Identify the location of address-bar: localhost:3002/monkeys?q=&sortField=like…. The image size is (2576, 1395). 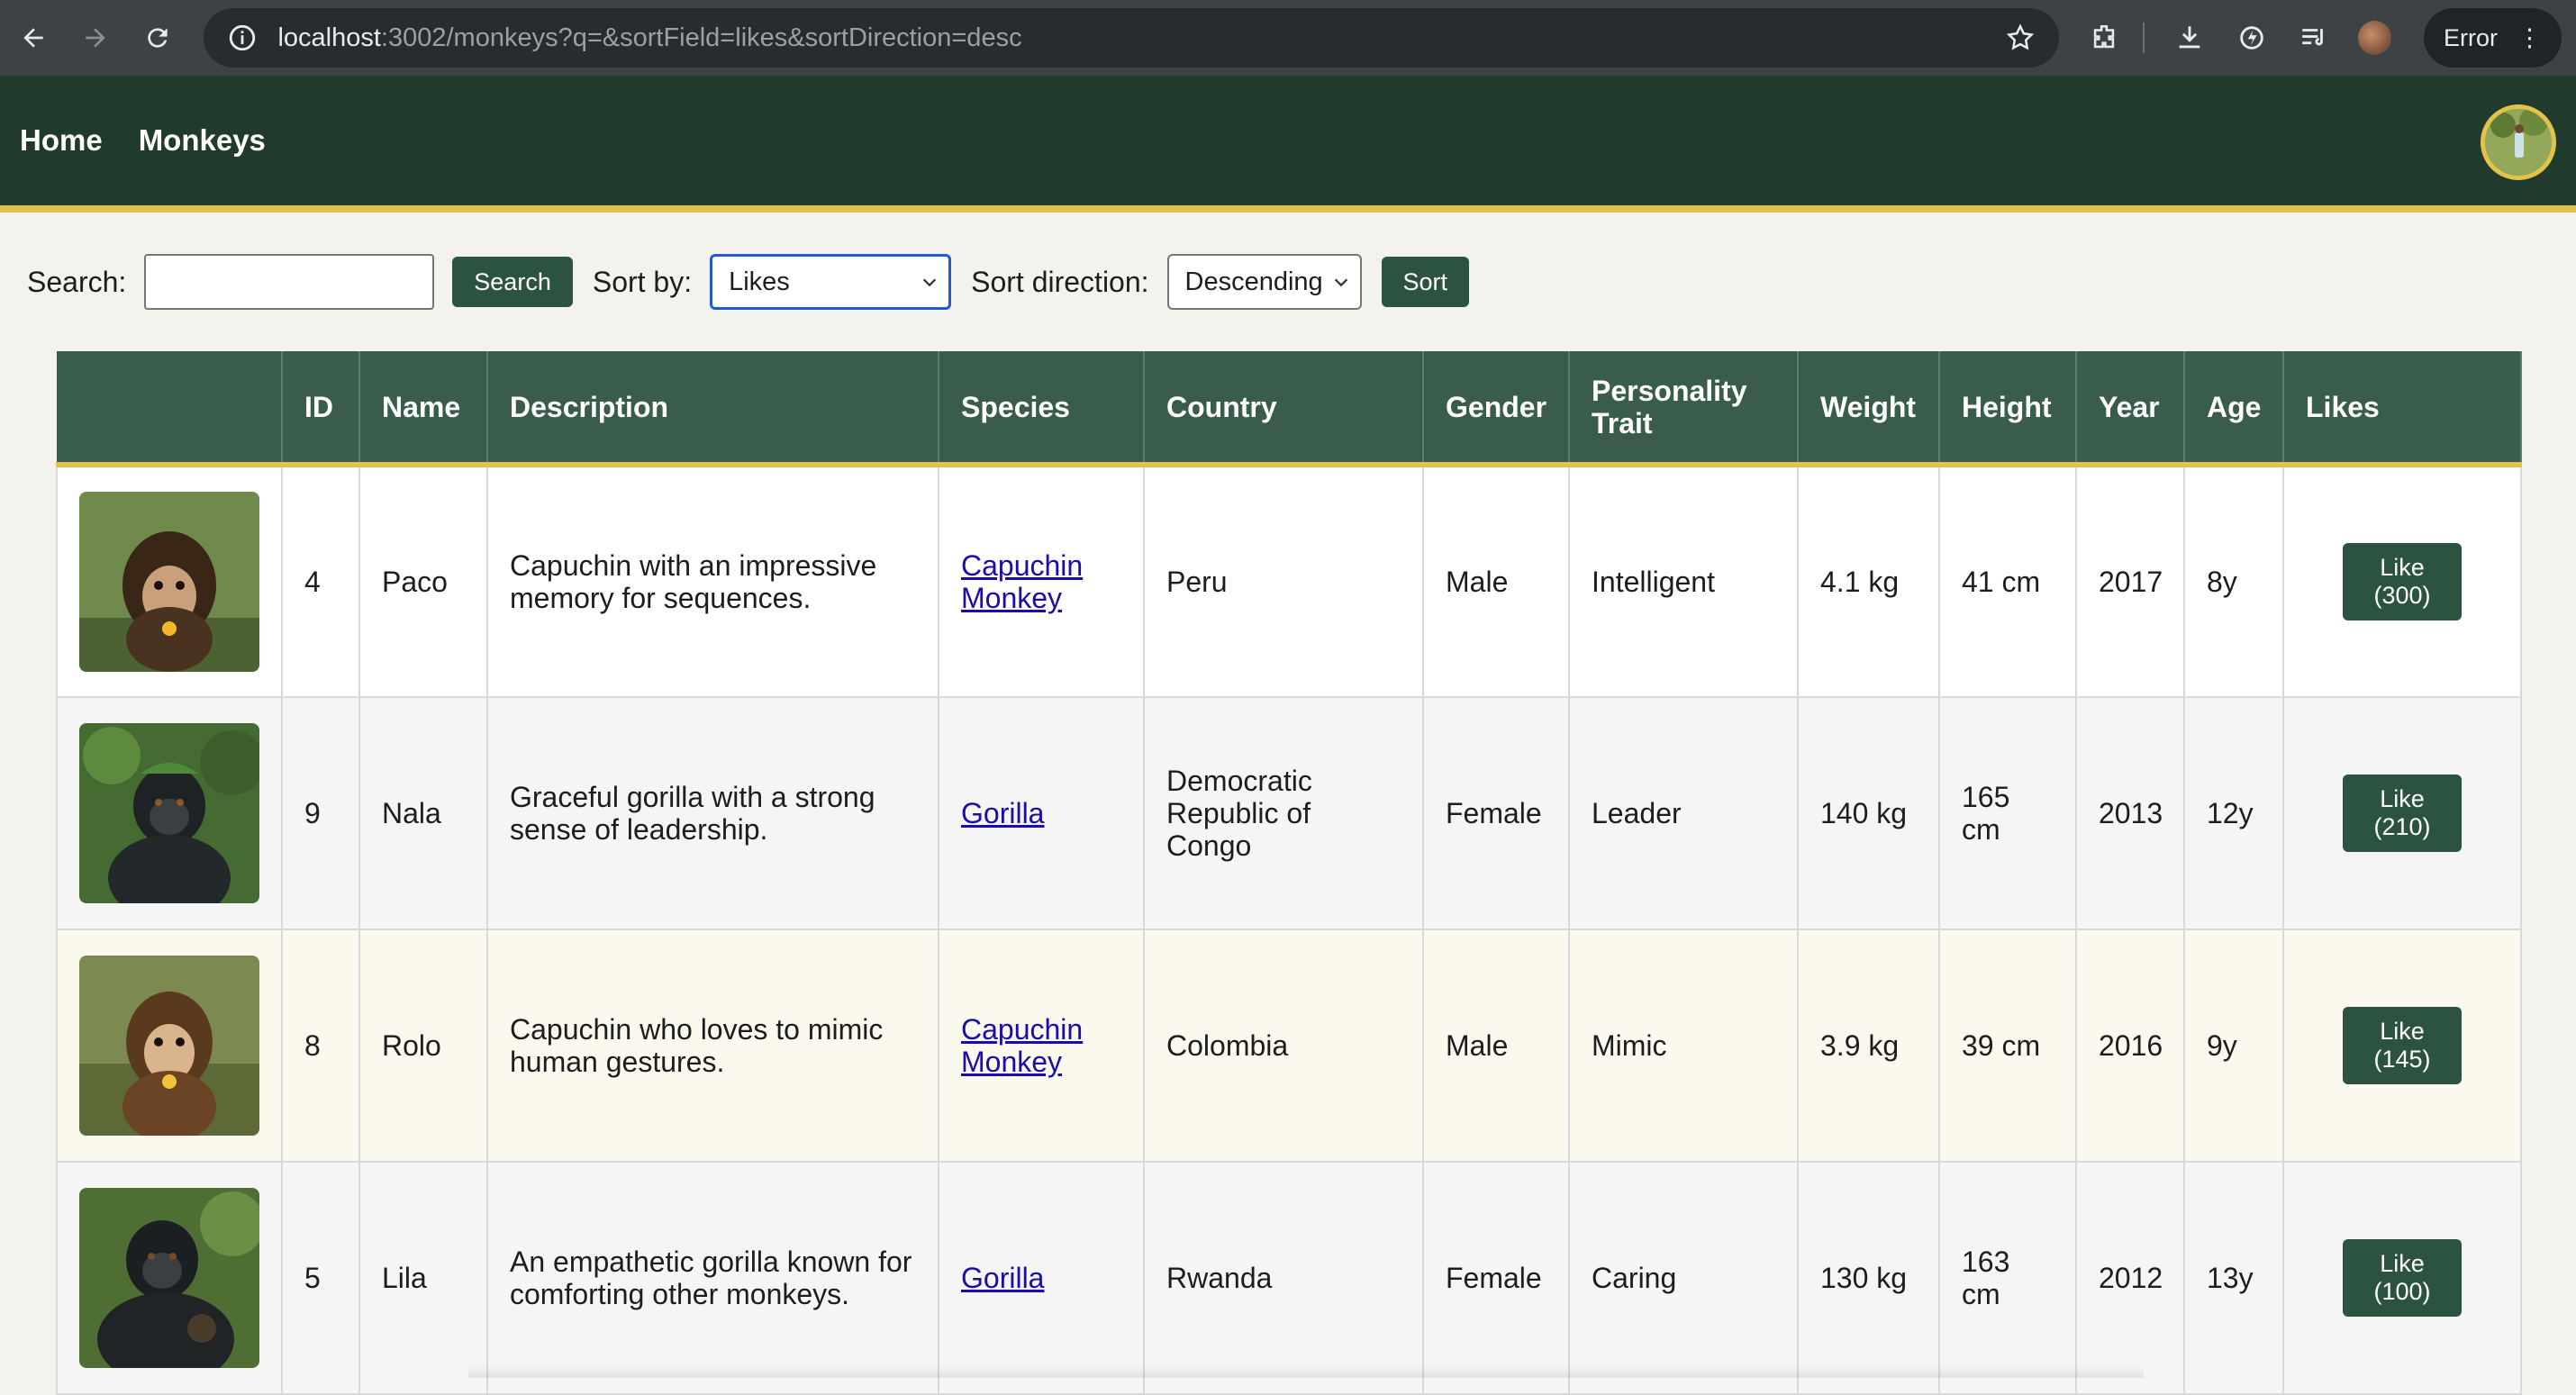
(1131, 38).